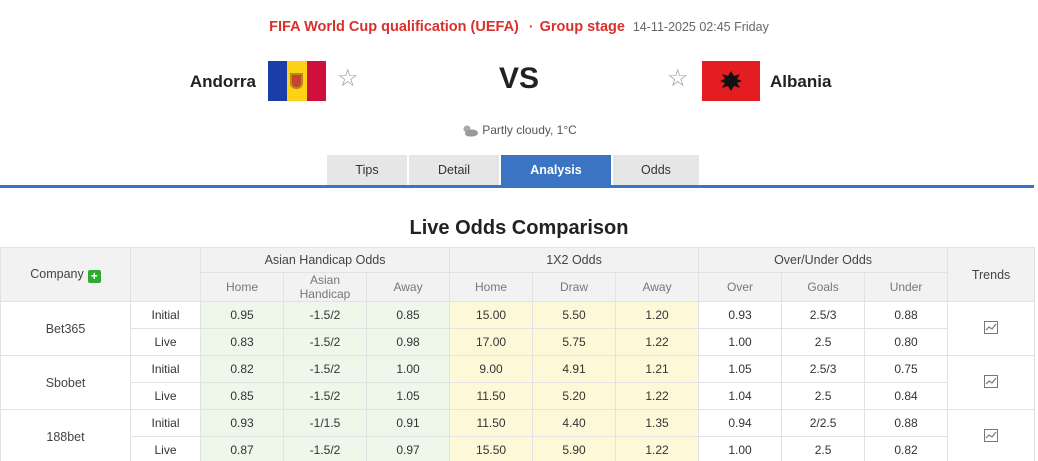 This screenshot has width=1038, height=461. Describe the element at coordinates (491, 315) in the screenshot. I see `odds-cell: 15.00` at that location.